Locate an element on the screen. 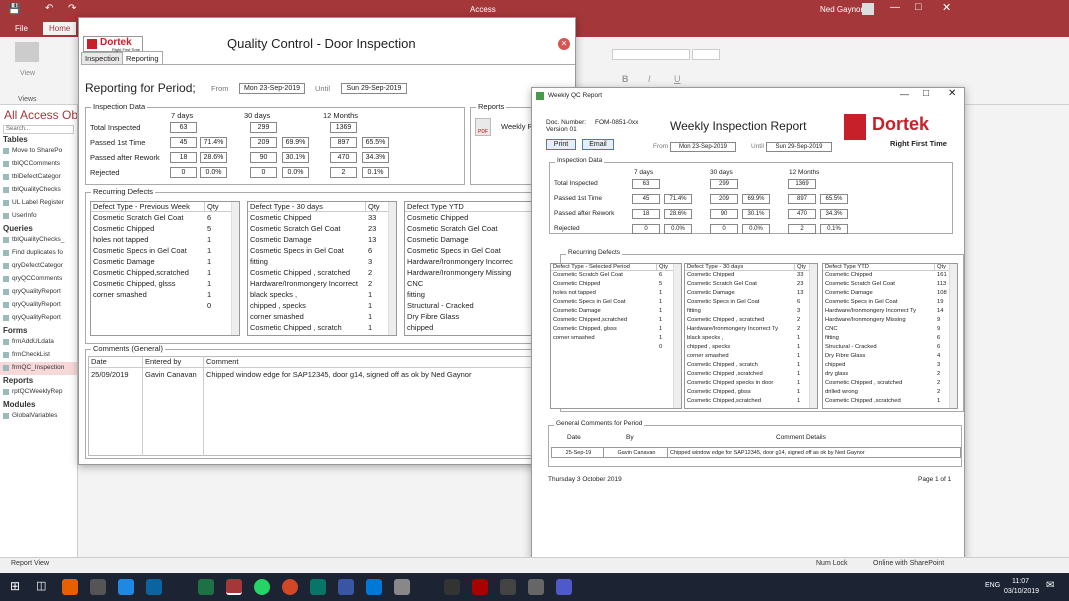 The width and height of the screenshot is (1069, 601). list-item: Dry Fibre Glass 4 is located at coordinates (890, 356).